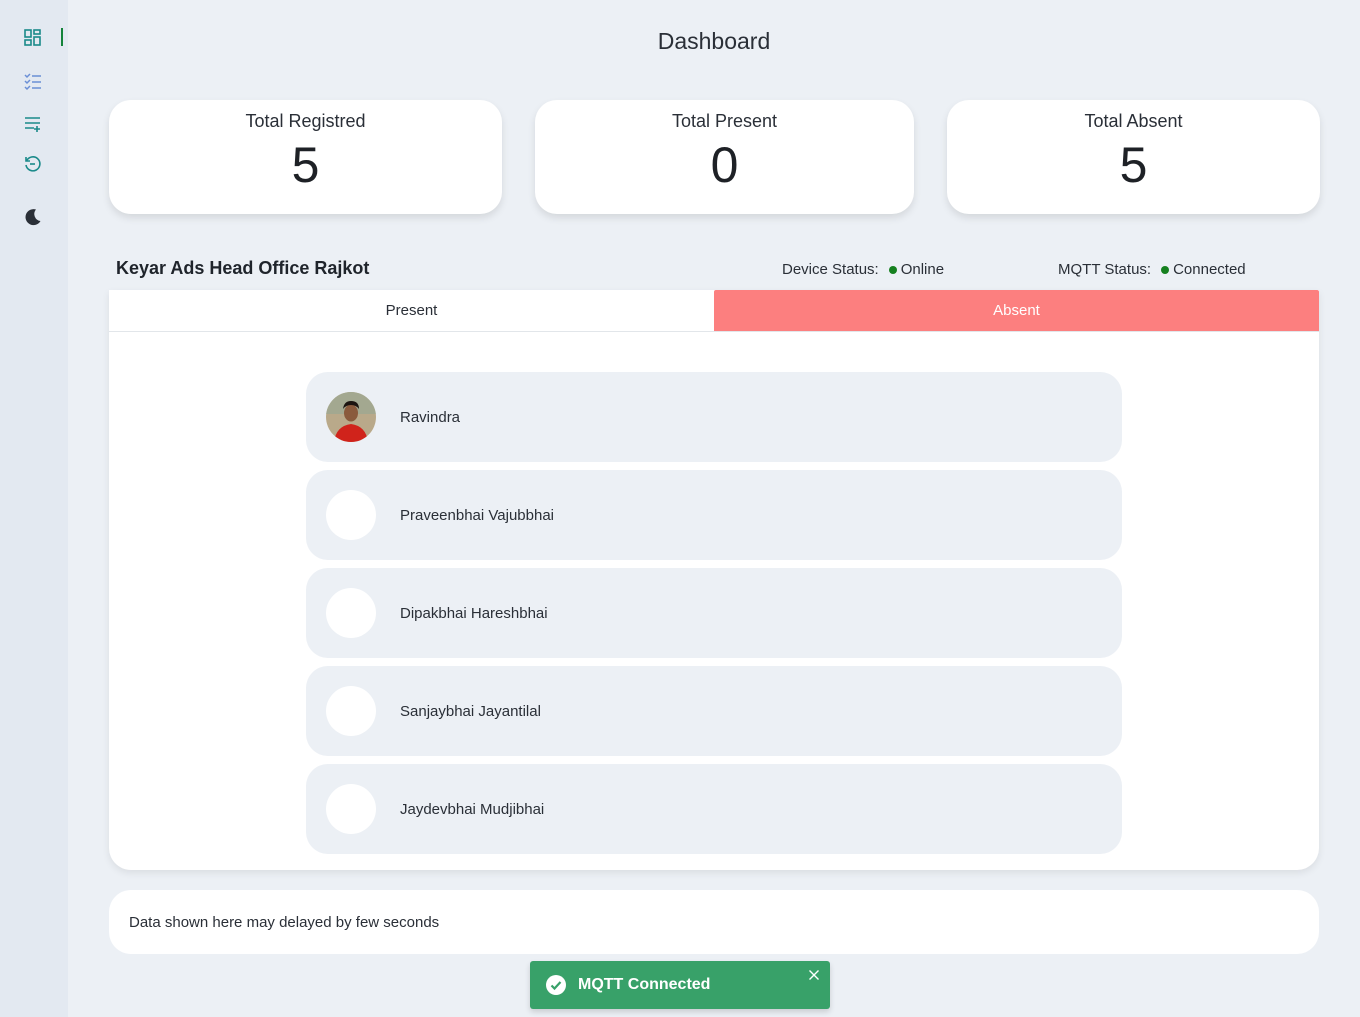 The image size is (1360, 1017). Describe the element at coordinates (33, 81) in the screenshot. I see `checklist-icon` at that location.